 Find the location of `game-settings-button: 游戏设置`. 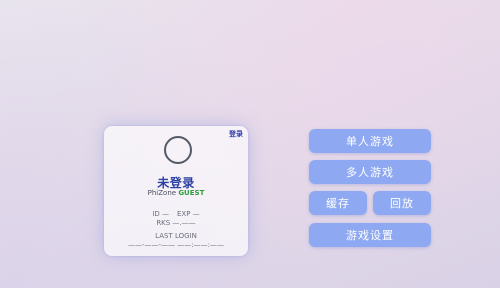

game-settings-button: 游戏设置 is located at coordinates (370, 235).